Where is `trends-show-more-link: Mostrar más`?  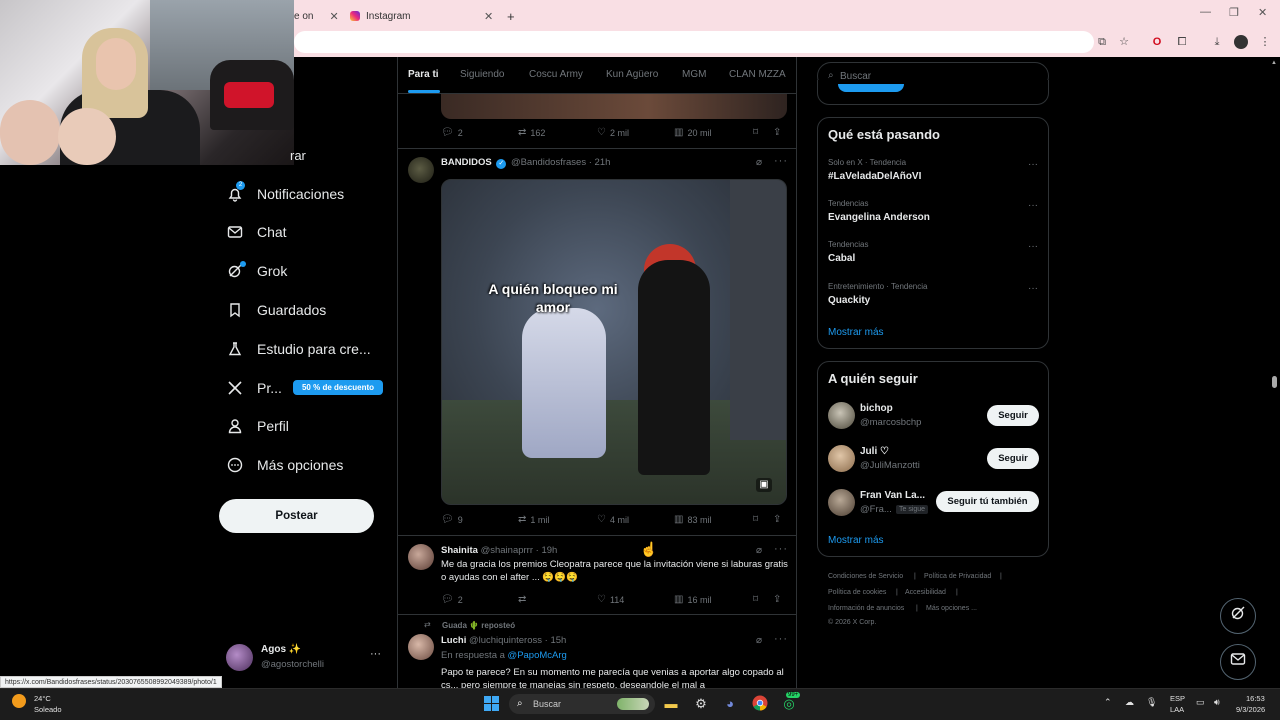 trends-show-more-link: Mostrar más is located at coordinates (856, 332).